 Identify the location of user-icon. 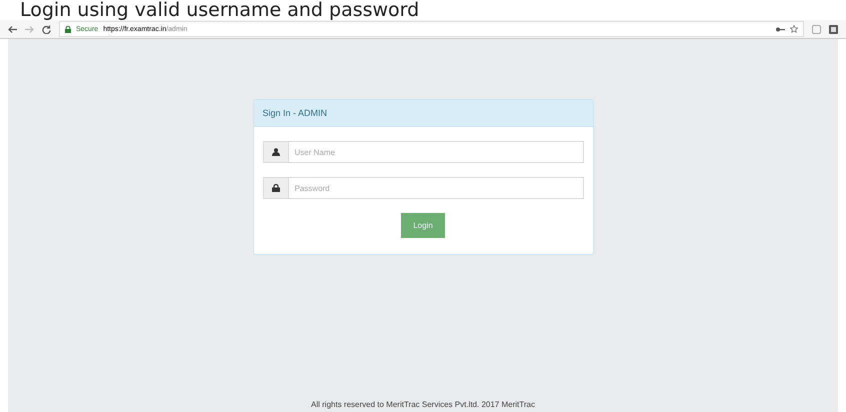
(276, 152).